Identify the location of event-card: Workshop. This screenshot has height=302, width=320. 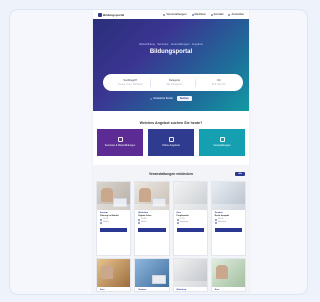
(190, 275).